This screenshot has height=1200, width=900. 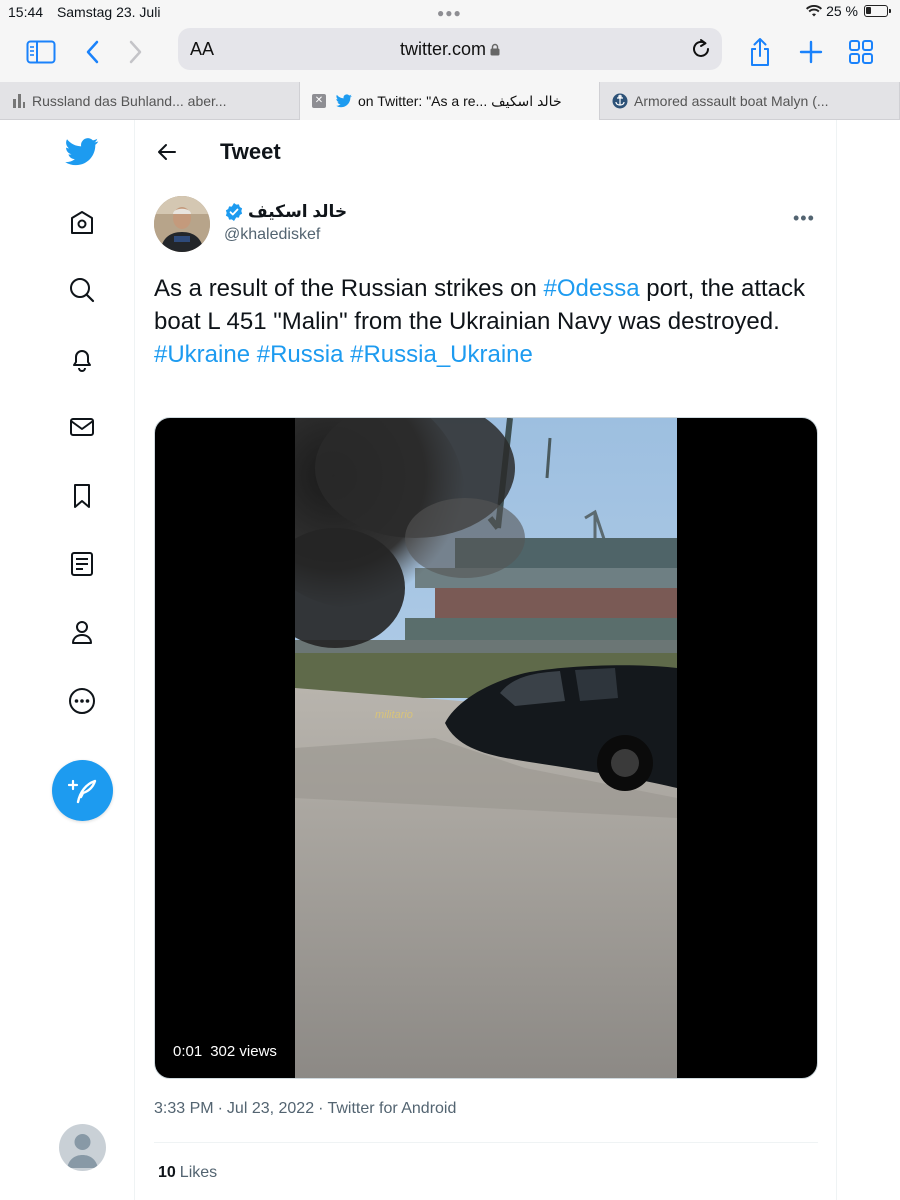 I want to click on explore-icon, so click(x=82, y=290).